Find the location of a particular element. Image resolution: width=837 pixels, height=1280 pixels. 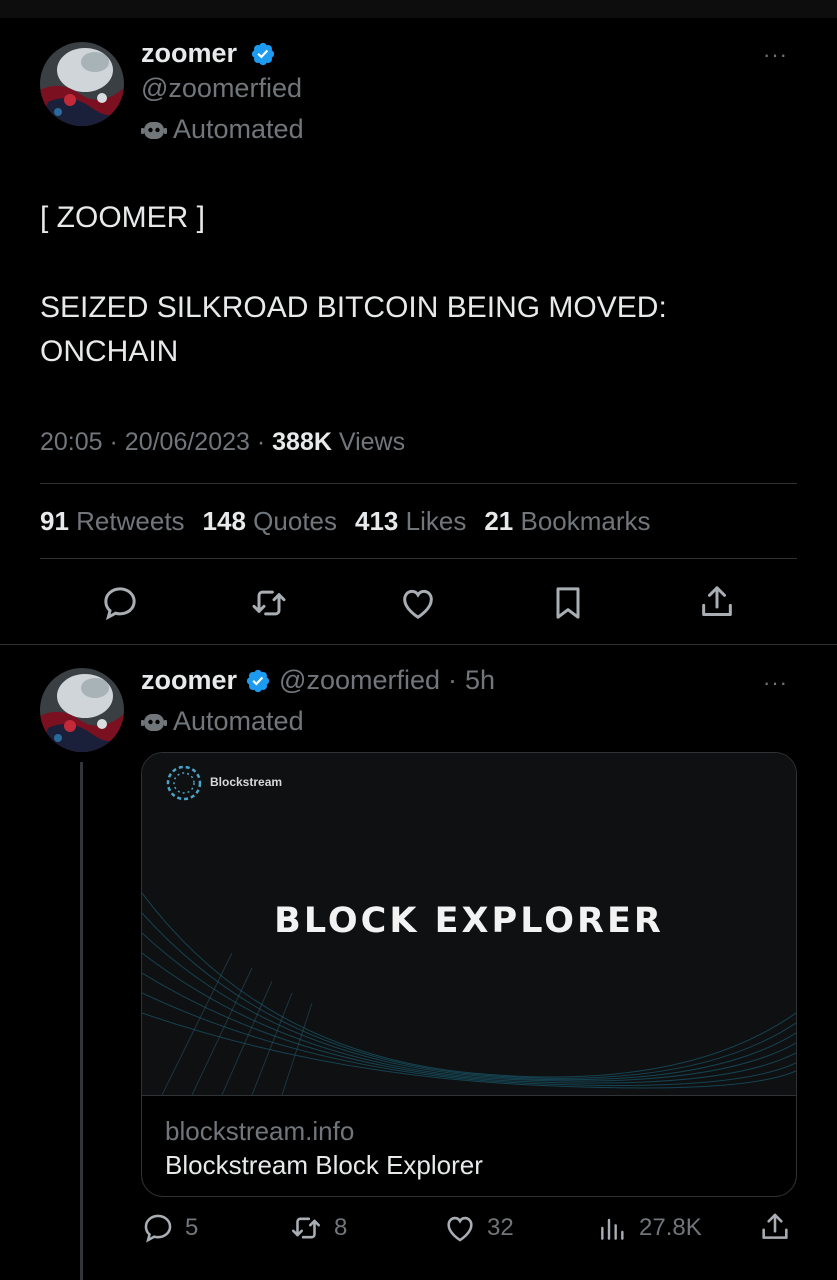

bookmarks-label: Bookmarks is located at coordinates (585, 521).